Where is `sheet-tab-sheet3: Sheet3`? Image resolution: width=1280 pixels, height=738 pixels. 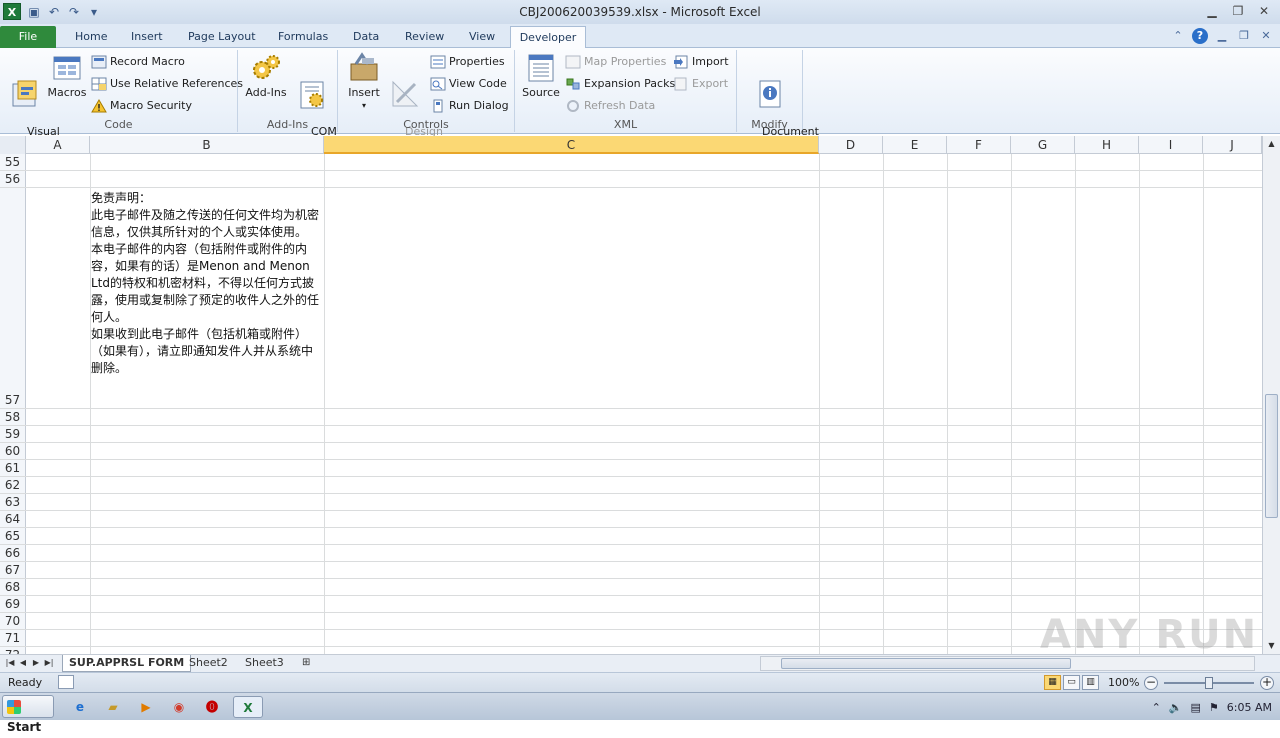
sheet-tab-sheet3: Sheet3 is located at coordinates (264, 663).